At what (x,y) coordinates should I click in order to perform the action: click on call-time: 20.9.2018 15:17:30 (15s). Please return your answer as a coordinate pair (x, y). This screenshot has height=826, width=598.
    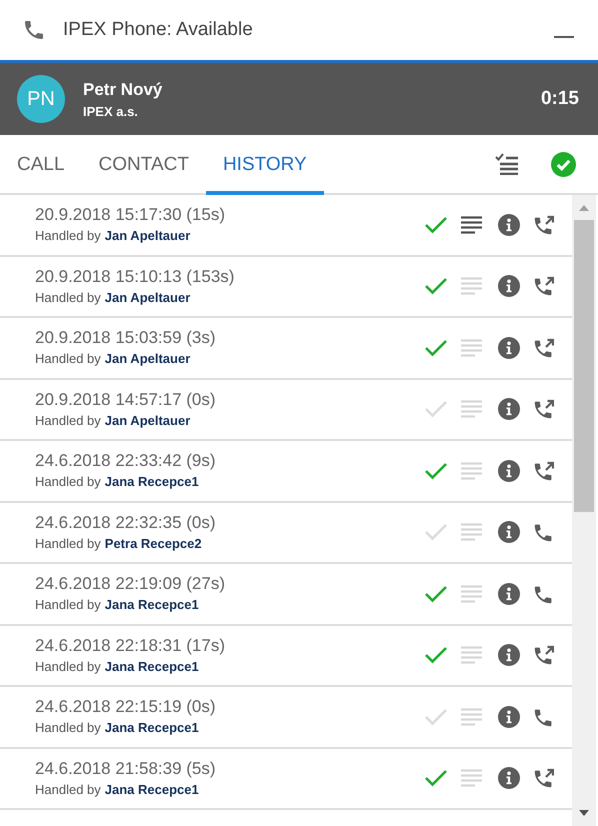
    Looking at the image, I should click on (130, 215).